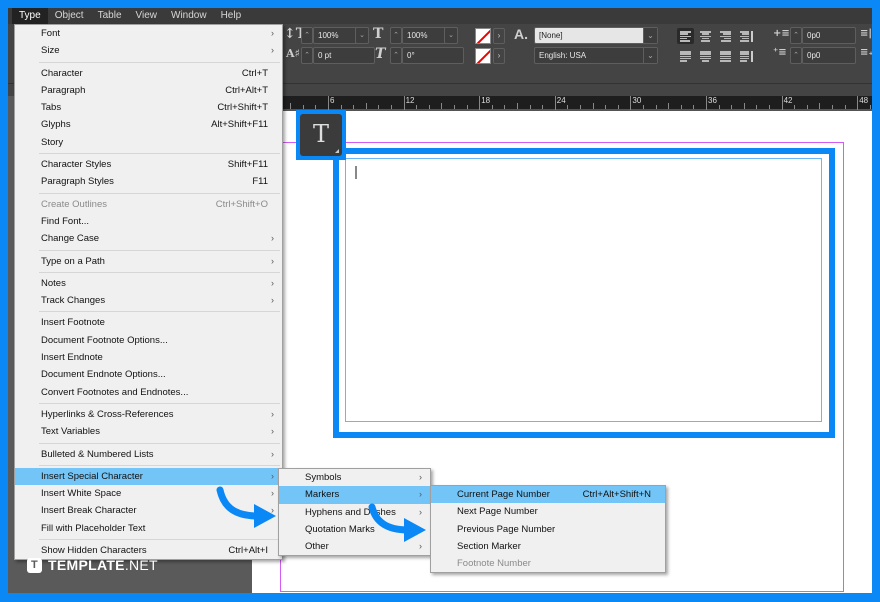 The height and width of the screenshot is (602, 880). I want to click on language-dropdown: English: USA ⌄, so click(596, 55).